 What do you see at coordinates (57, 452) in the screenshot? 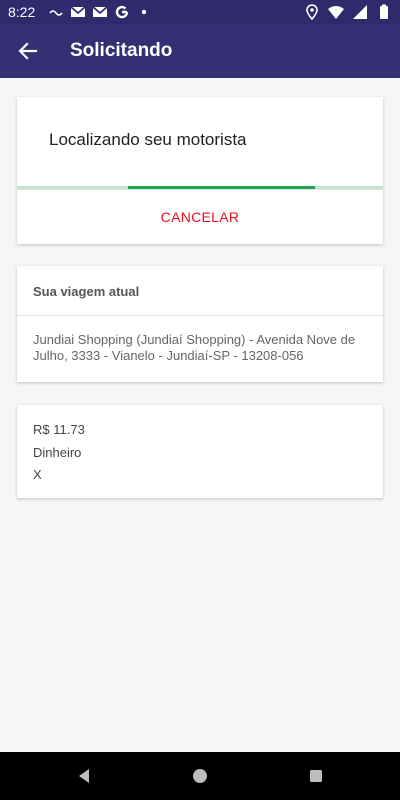
I see `payment-method: Dinheiro` at bounding box center [57, 452].